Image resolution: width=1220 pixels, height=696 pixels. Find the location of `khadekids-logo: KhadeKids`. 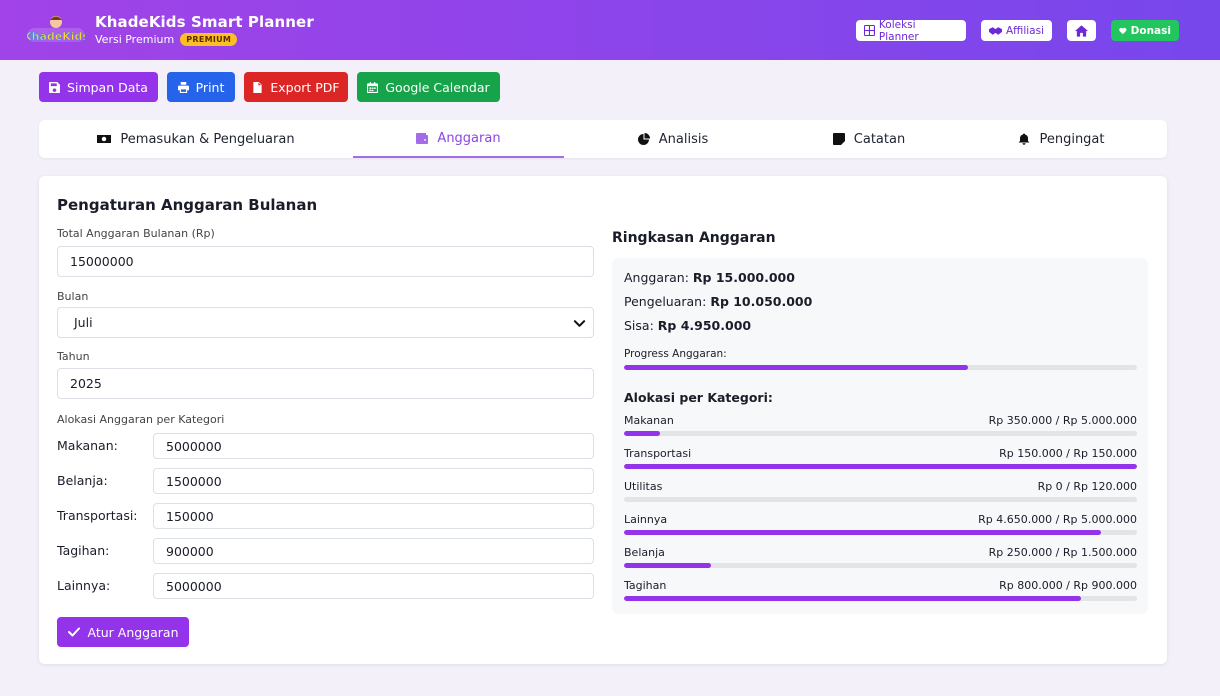

khadekids-logo: KhadeKids is located at coordinates (56, 29).